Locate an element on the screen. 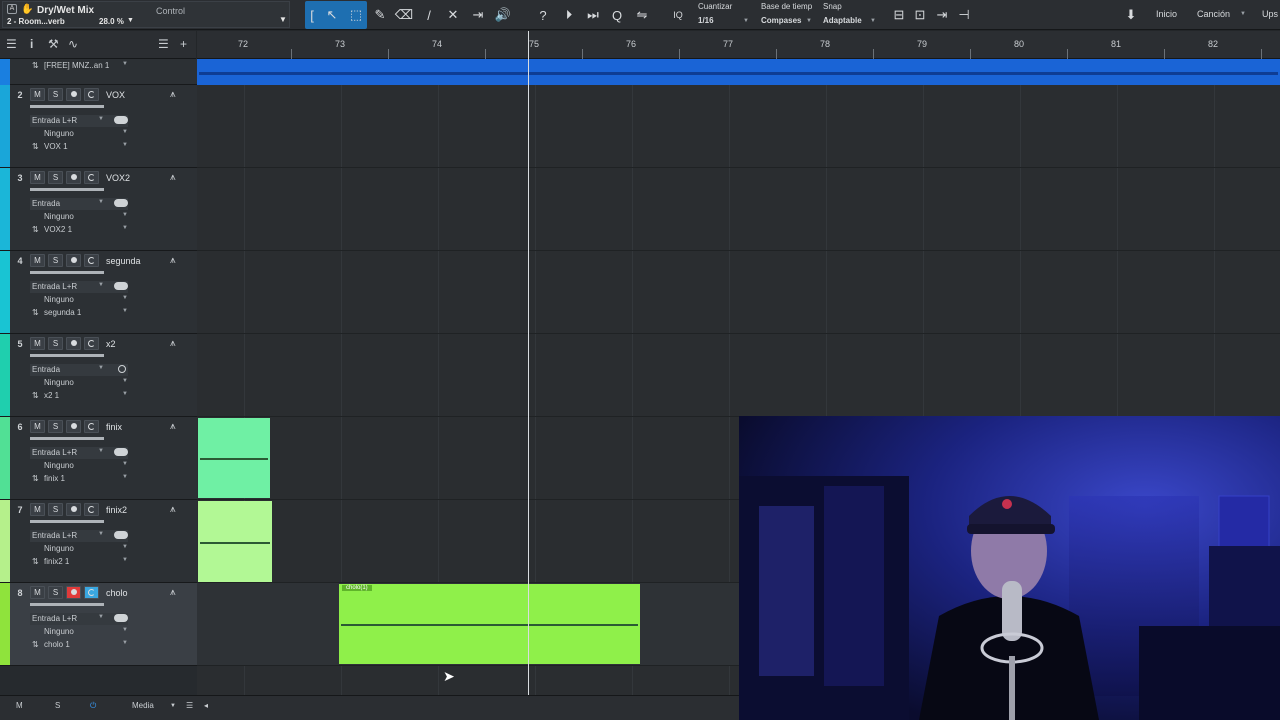  playlist-selector: ⇅ VOX2 1 ▼ is located at coordinates (79, 230).